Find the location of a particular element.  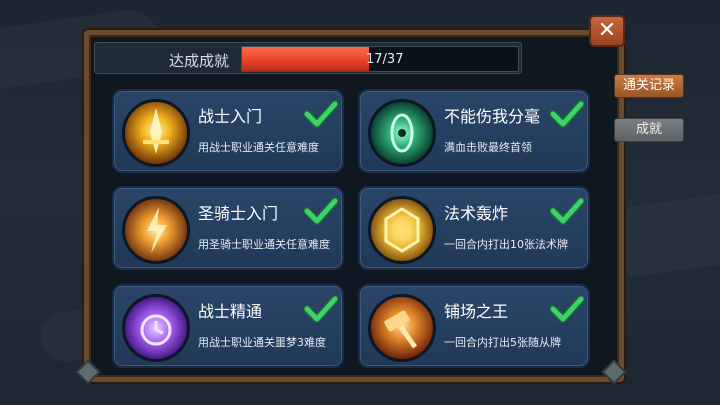

achievement-title: 不能伤我分毫 is located at coordinates (492, 116).